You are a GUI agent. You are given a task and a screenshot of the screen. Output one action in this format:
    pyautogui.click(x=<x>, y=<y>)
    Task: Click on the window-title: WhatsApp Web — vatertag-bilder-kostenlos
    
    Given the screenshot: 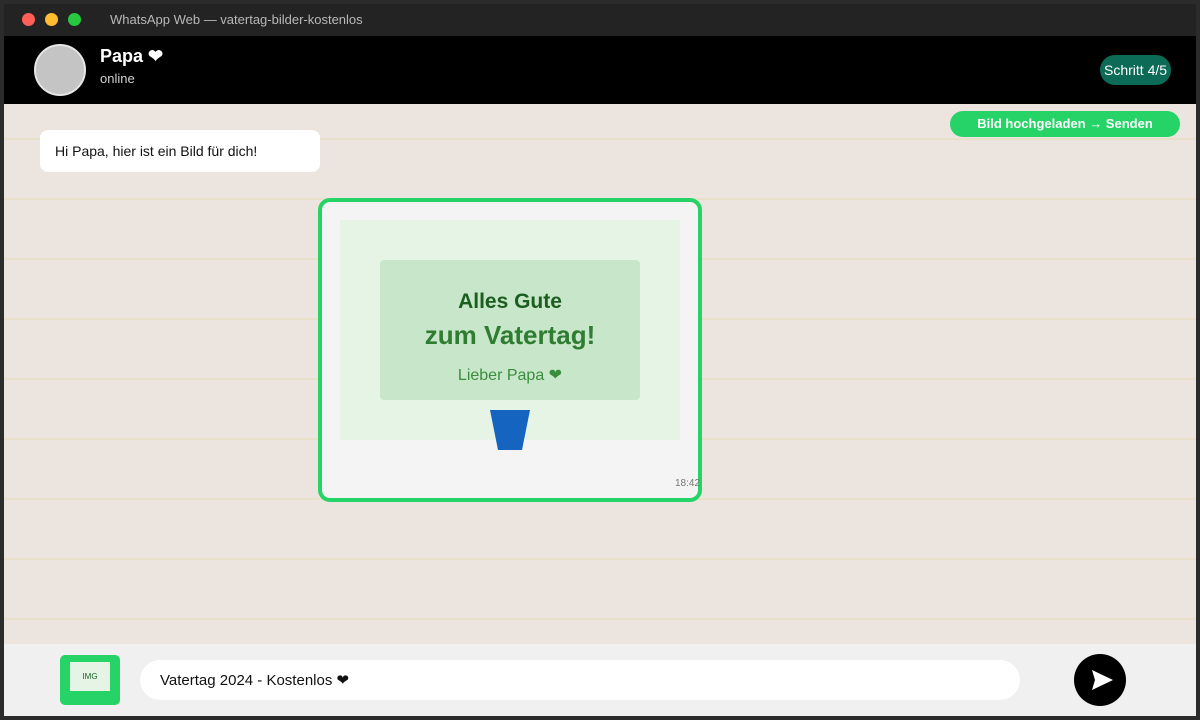 What is the action you would take?
    pyautogui.click(x=236, y=19)
    